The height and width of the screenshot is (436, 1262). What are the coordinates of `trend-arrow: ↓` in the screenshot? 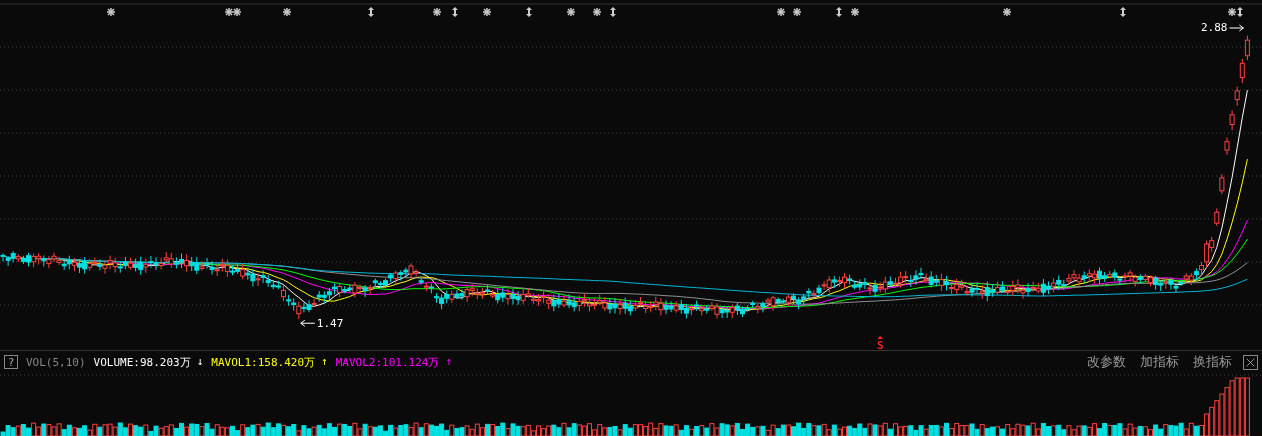 It's located at (200, 362).